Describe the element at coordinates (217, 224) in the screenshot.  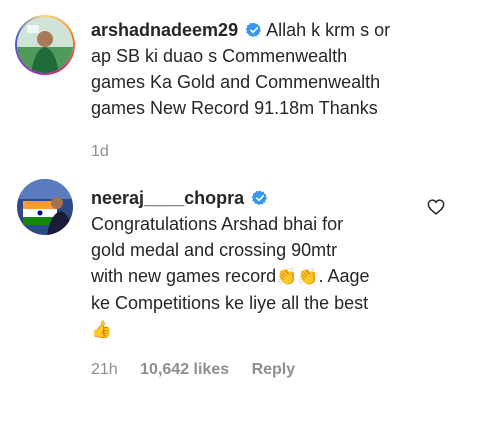
I see `comment-text-line: Congratulations Arshad bhai for` at that location.